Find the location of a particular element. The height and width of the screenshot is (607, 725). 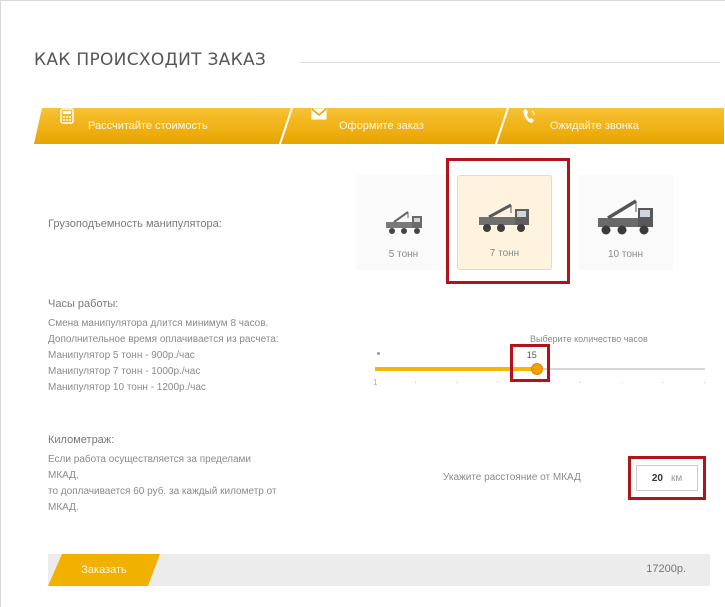

capacity-label: Грузоподъемность манипулятора: is located at coordinates (135, 224).